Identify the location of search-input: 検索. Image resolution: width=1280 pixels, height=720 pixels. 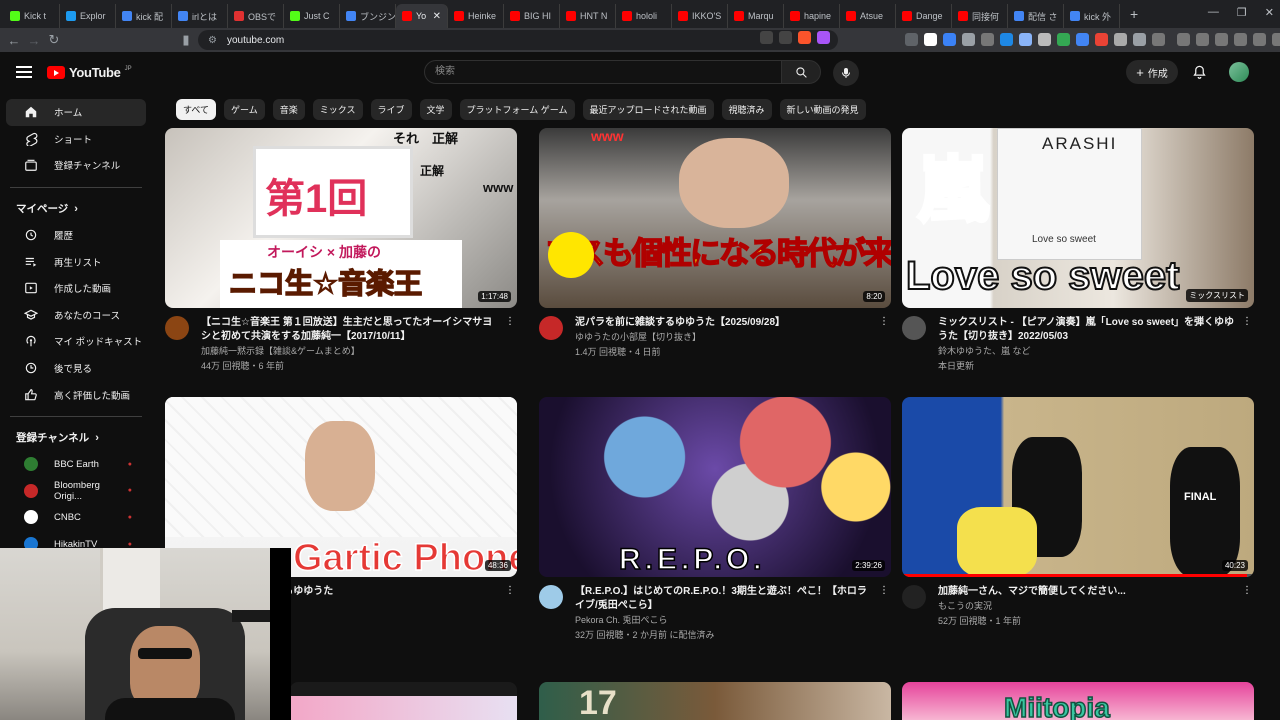
(603, 72).